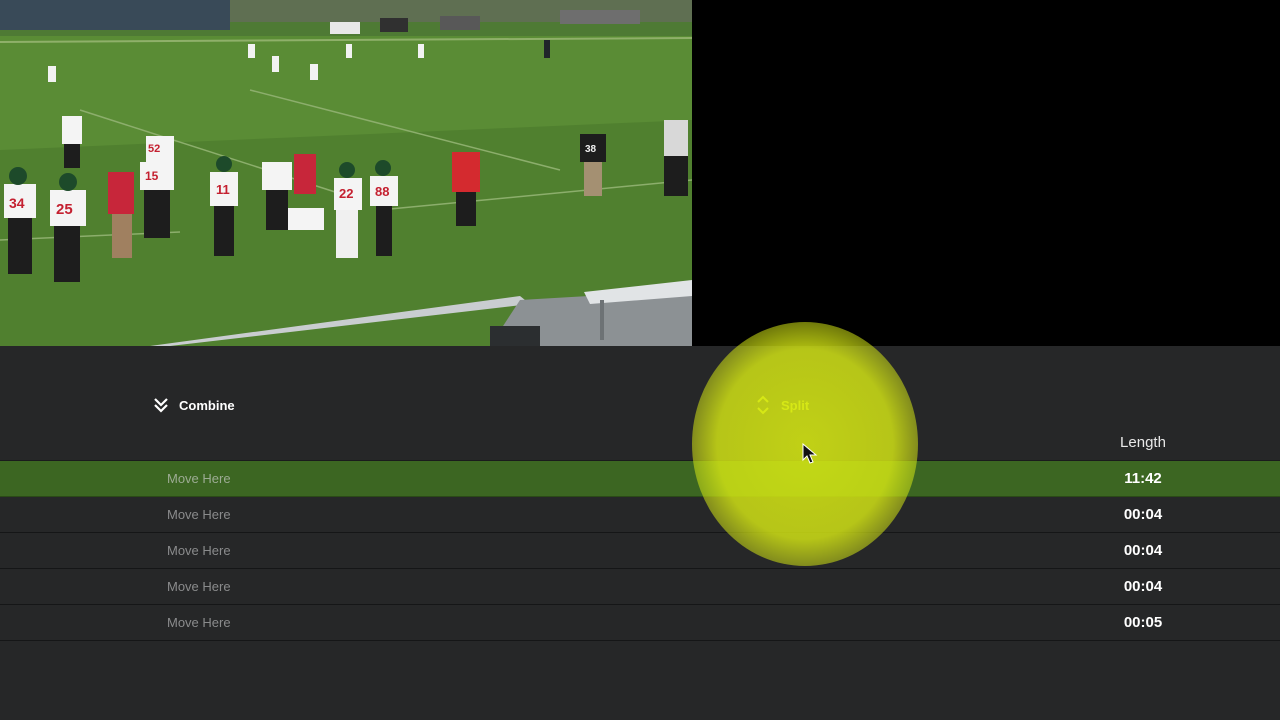 Image resolution: width=1280 pixels, height=720 pixels. I want to click on clip-row: Move Here 00:05, so click(640, 623).